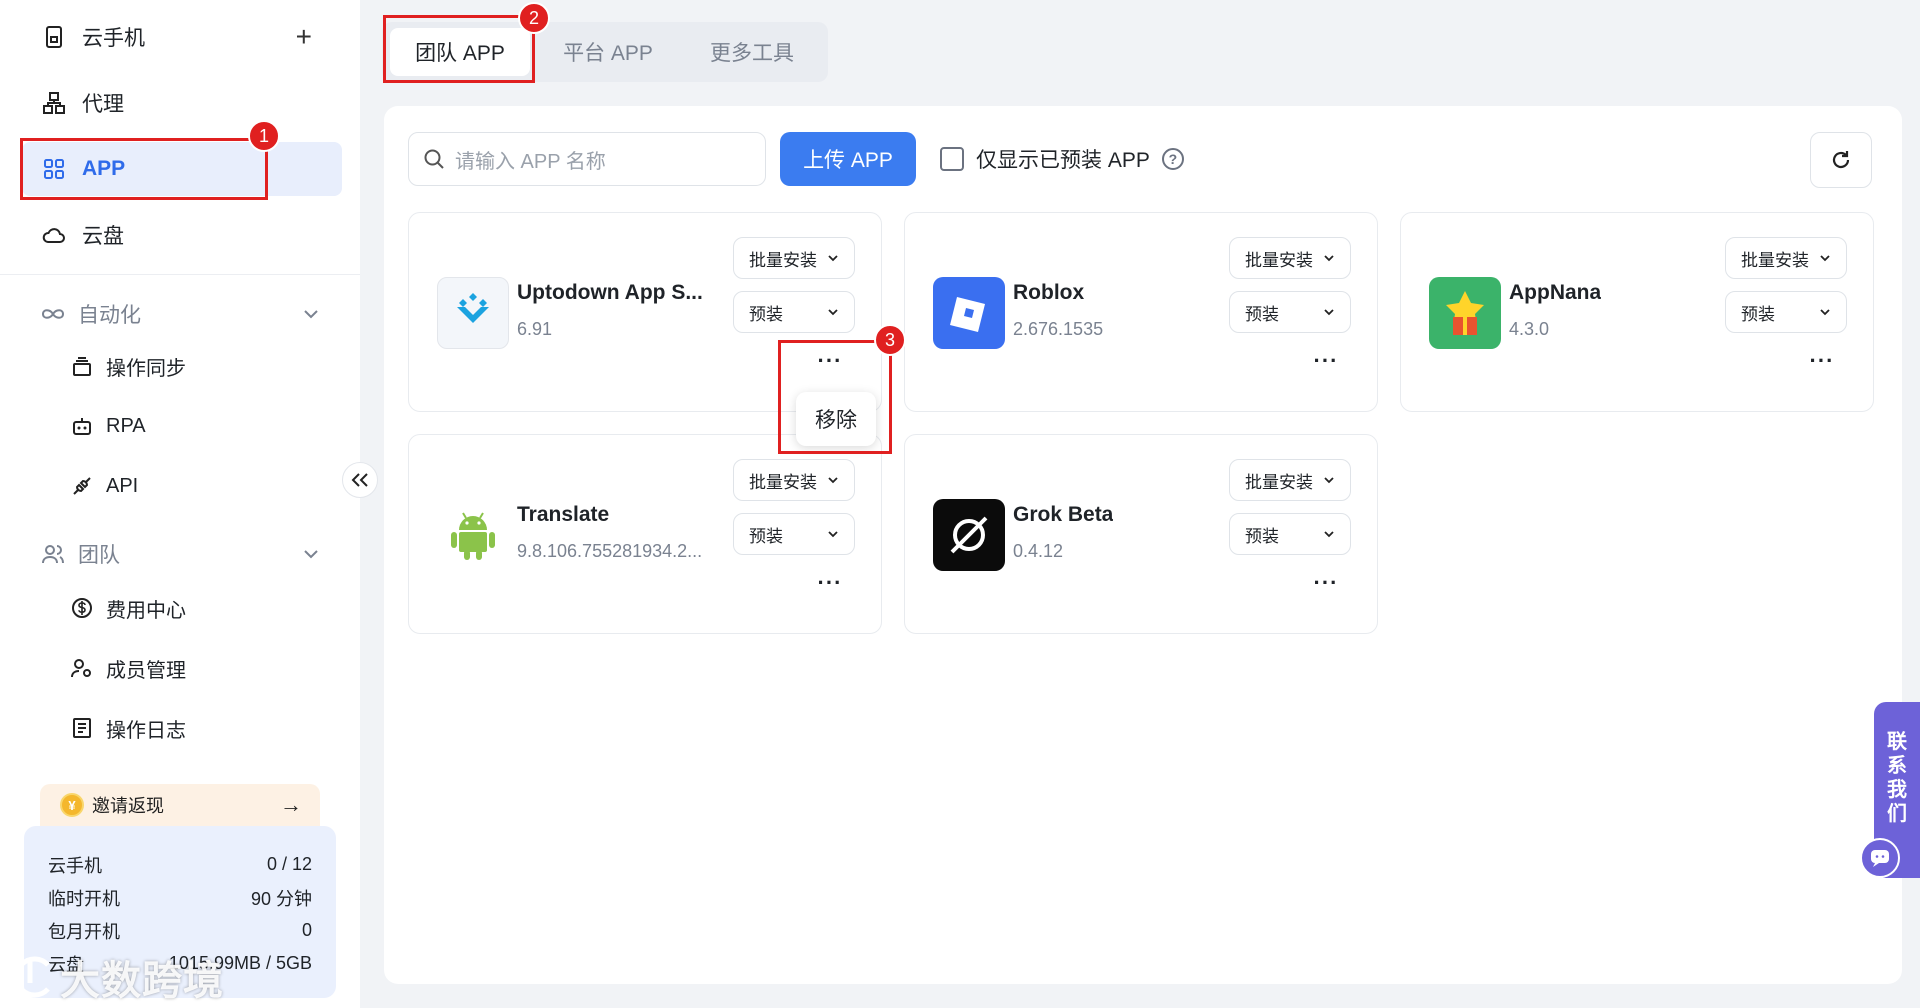 This screenshot has width=1920, height=1008. What do you see at coordinates (1058, 329) in the screenshot?
I see `app-version: 2.676.1535` at bounding box center [1058, 329].